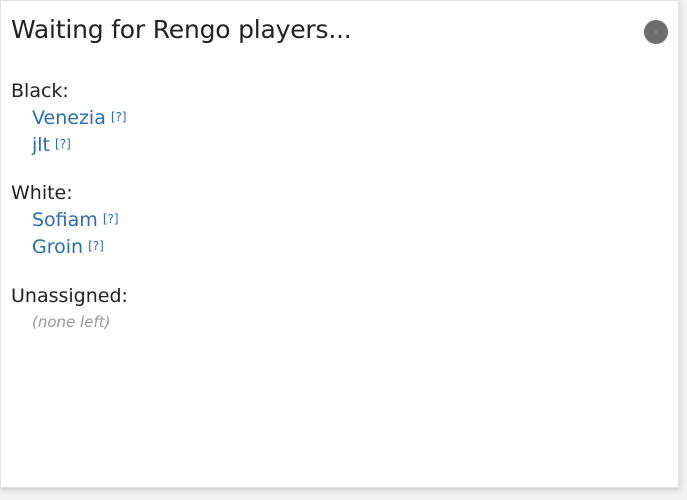 This screenshot has width=687, height=500. Describe the element at coordinates (71, 322) in the screenshot. I see `unassigned-empty-text: (none left)` at that location.